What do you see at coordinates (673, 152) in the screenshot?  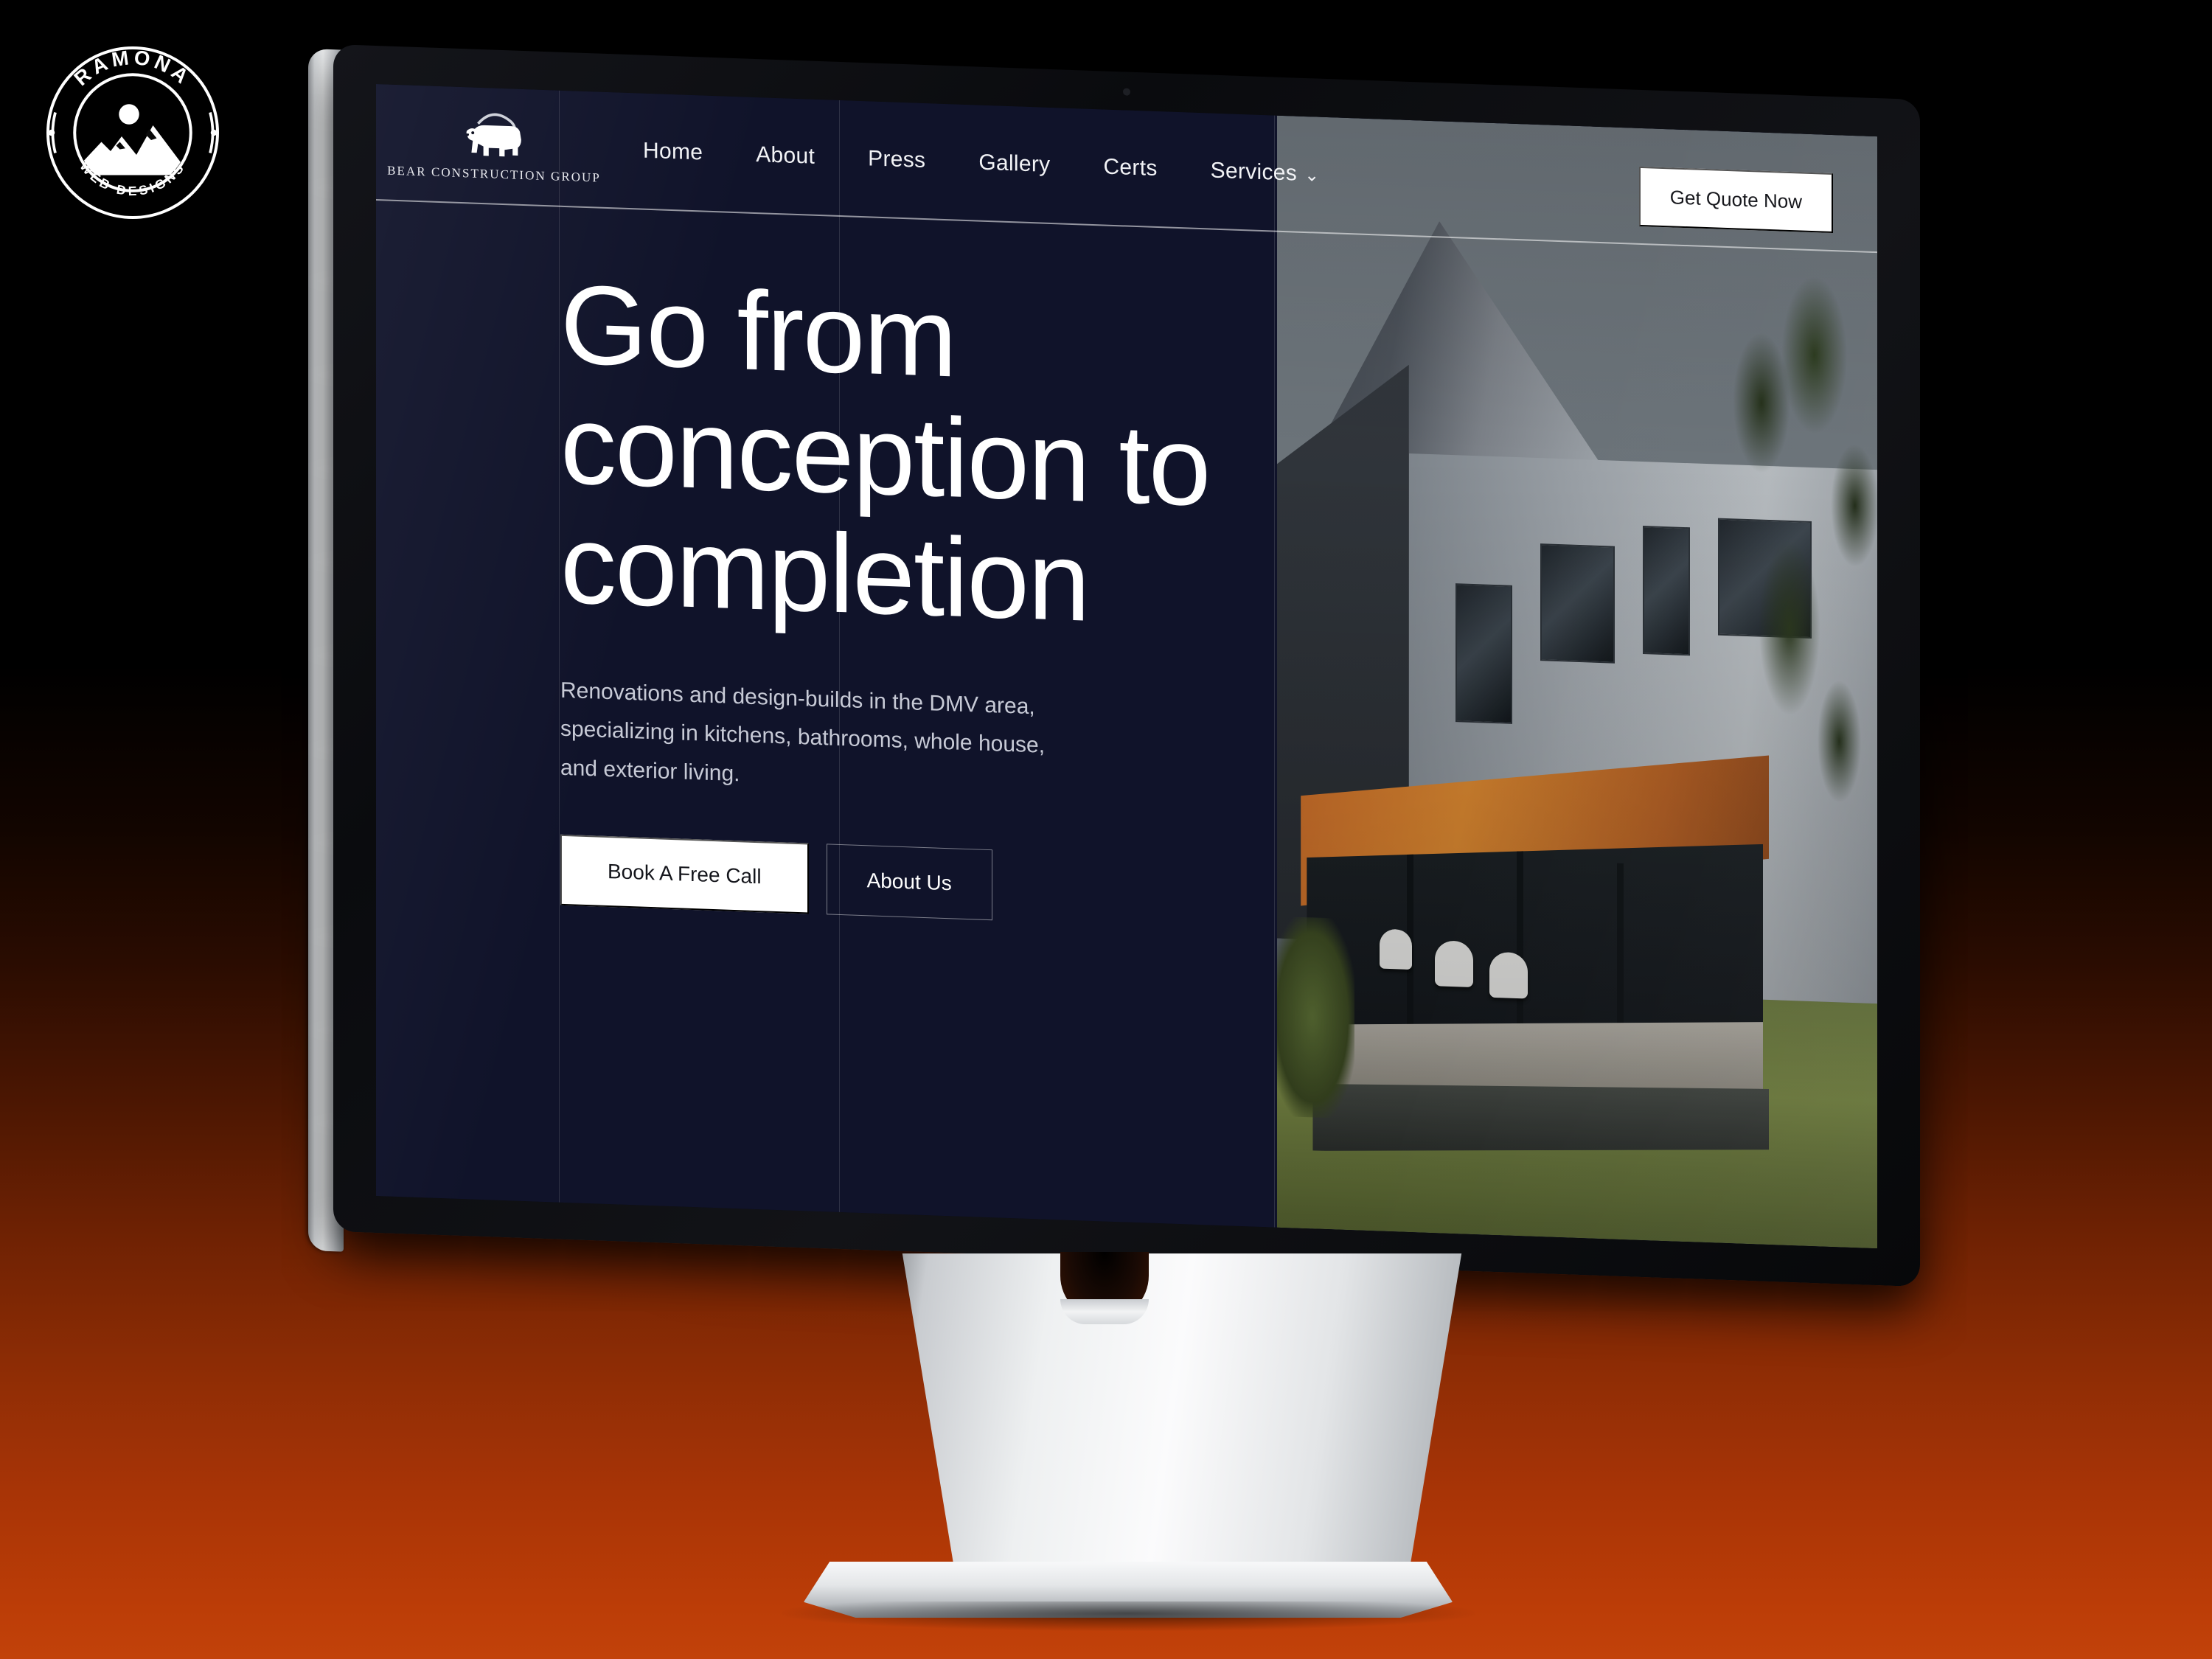 I see `nav-item-home: Home` at bounding box center [673, 152].